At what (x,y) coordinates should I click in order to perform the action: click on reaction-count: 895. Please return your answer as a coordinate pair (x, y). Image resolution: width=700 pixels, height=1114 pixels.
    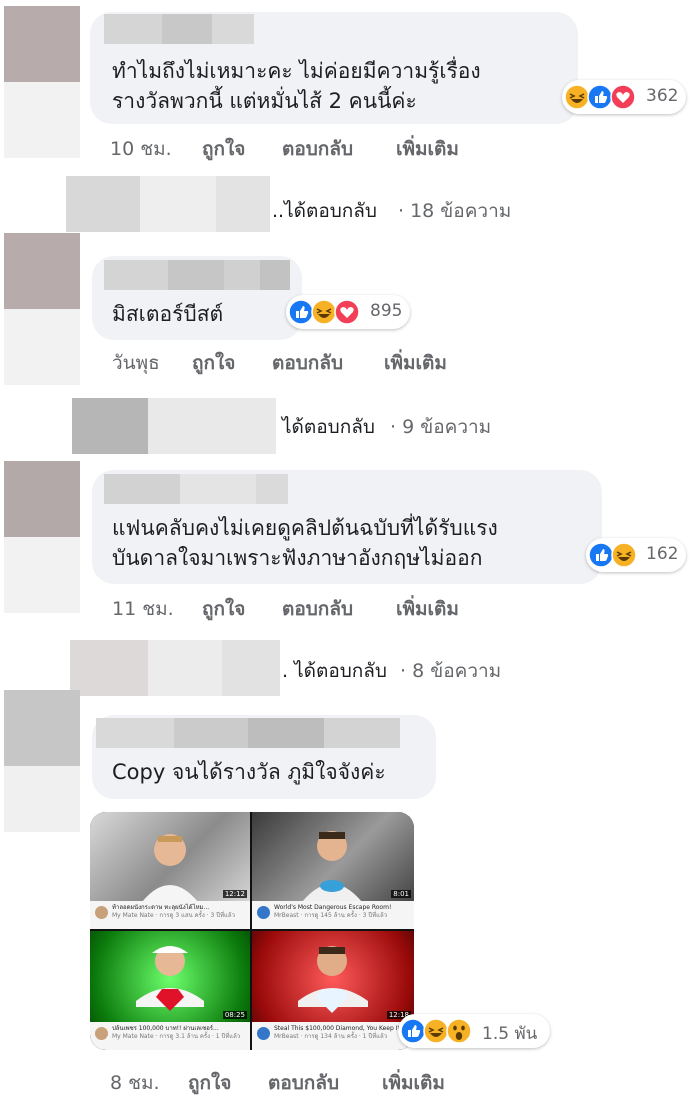
    Looking at the image, I should click on (386, 311).